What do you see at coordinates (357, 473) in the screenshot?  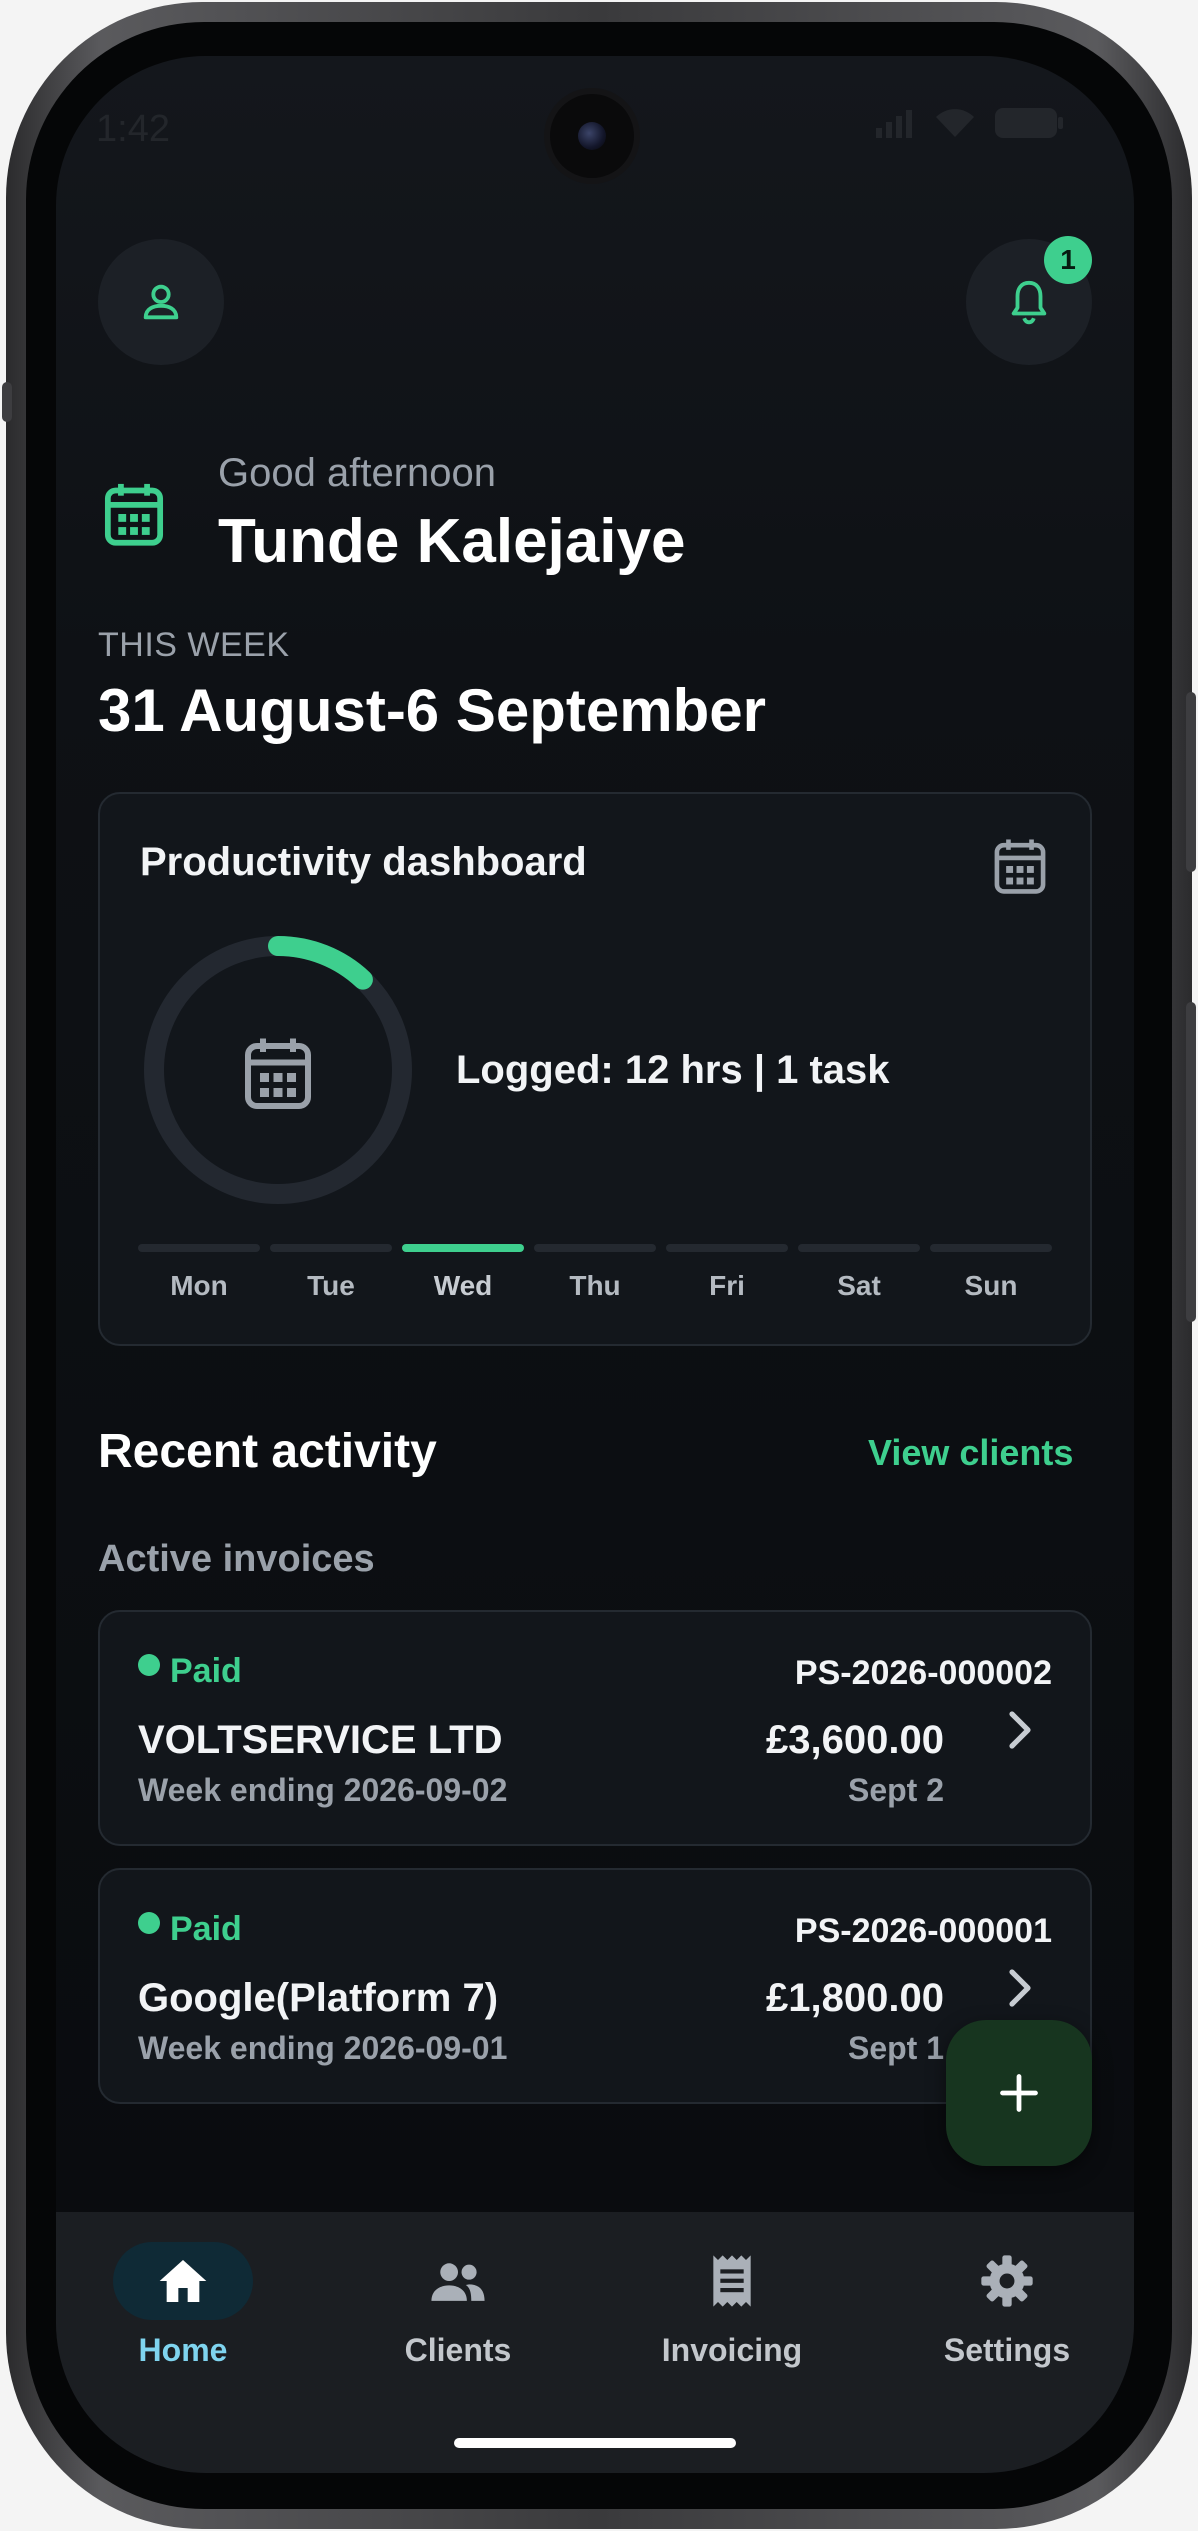 I see `greeting-text: Good afternoon` at bounding box center [357, 473].